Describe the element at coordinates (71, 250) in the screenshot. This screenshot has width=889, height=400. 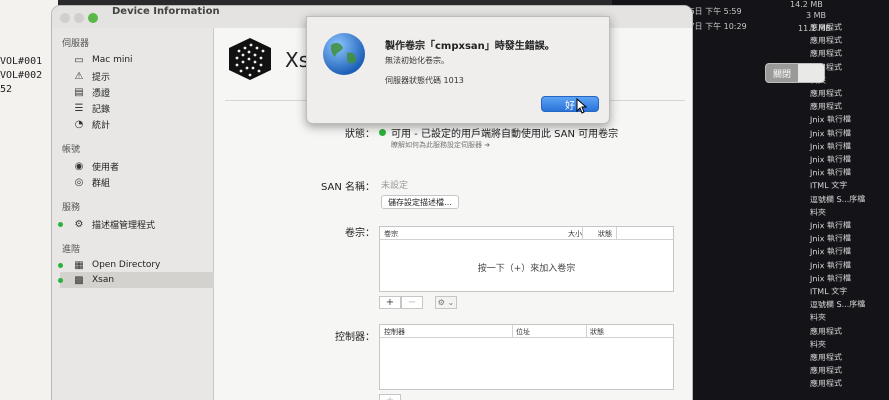
I see `sidebar-header-advanced: 進階` at that location.